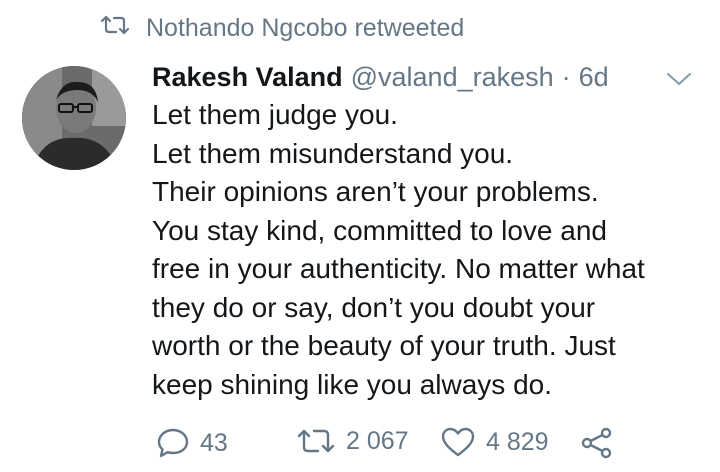  I want to click on author-name: Rakesh Valand, so click(247, 77).